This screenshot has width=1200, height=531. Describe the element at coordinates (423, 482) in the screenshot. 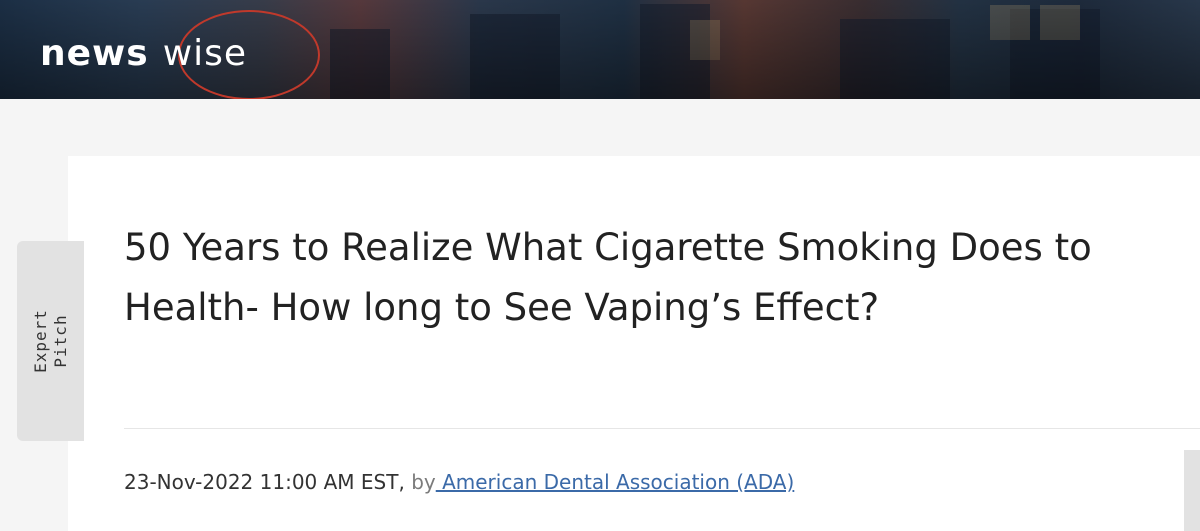

I see `by-label: by` at that location.